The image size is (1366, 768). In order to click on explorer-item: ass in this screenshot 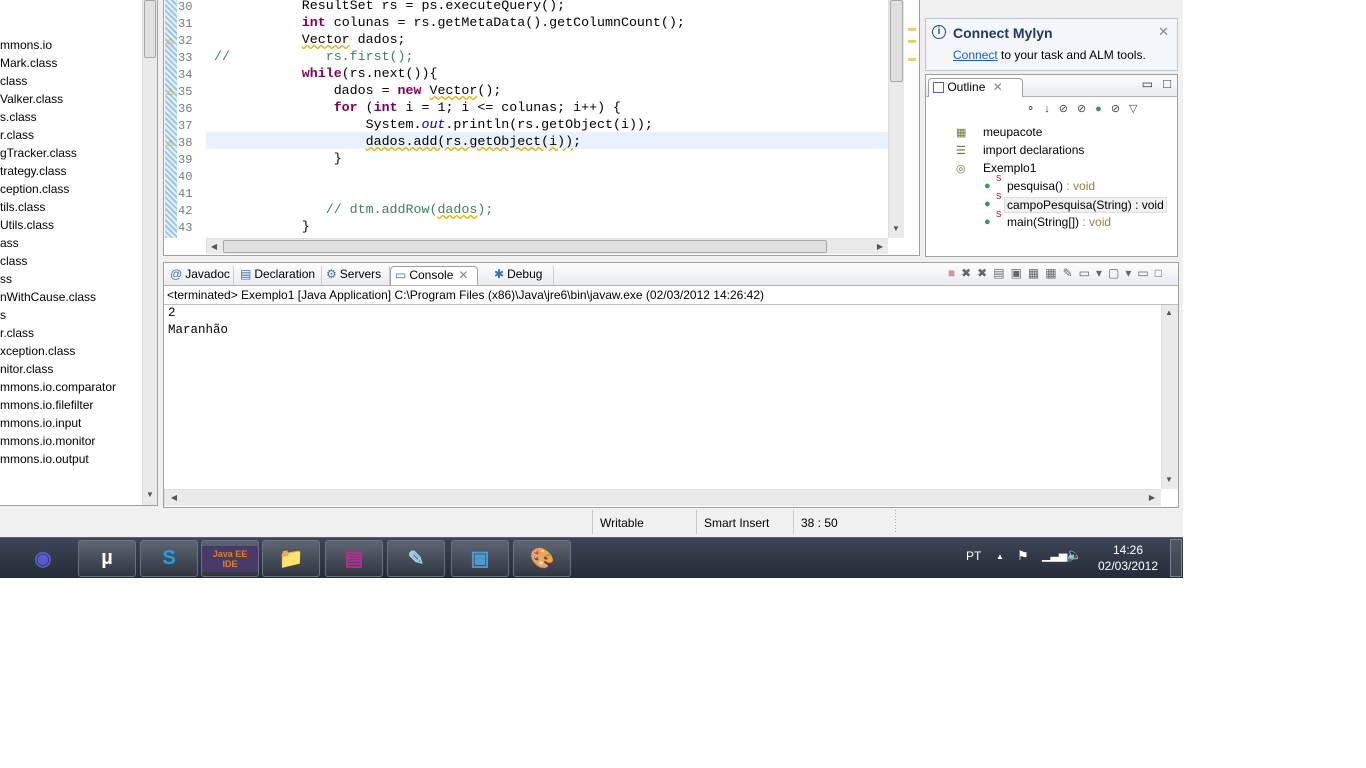, I will do `click(9, 243)`.